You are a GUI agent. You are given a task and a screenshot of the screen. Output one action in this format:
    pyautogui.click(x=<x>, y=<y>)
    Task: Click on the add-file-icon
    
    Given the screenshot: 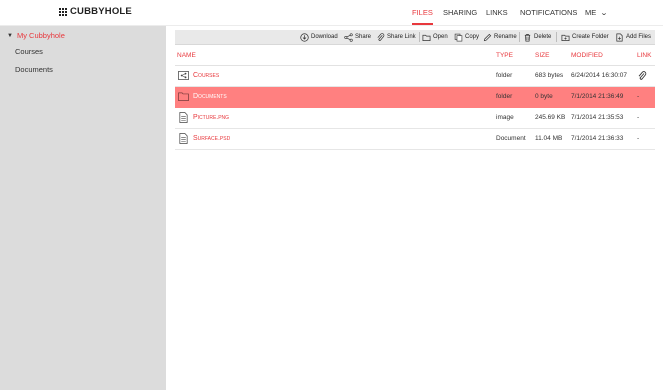 What is the action you would take?
    pyautogui.click(x=619, y=37)
    